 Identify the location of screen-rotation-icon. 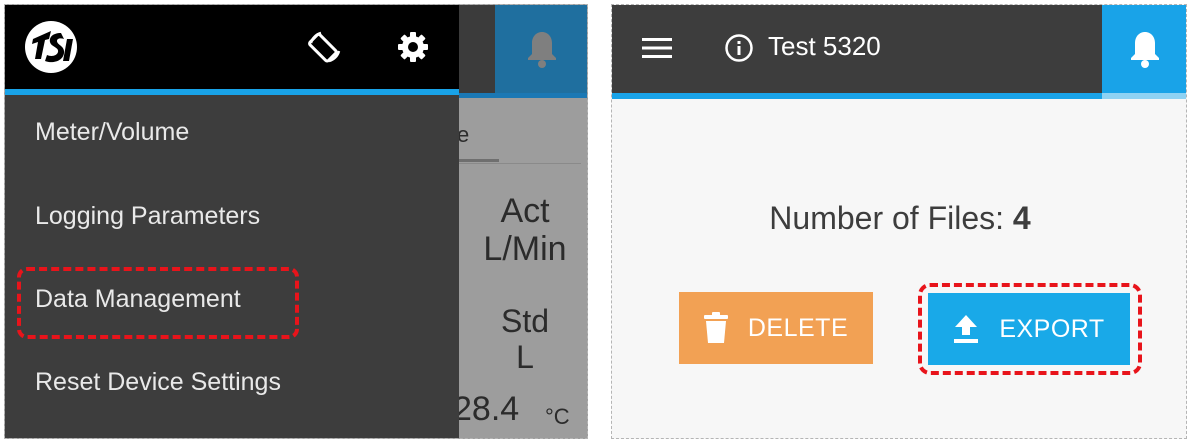
(325, 47).